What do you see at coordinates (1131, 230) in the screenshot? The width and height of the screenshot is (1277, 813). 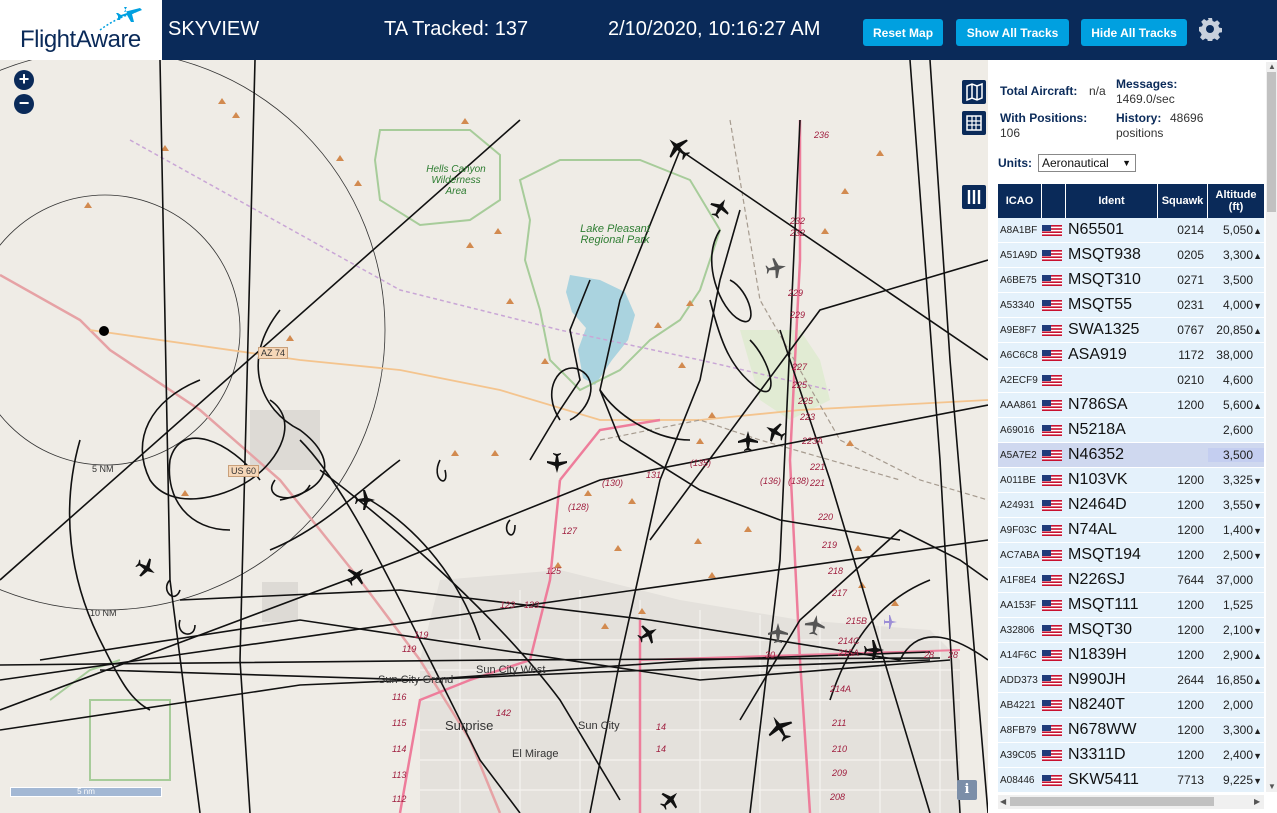 I see `table-row: A8A1BF N65501 0214 5,050▲` at bounding box center [1131, 230].